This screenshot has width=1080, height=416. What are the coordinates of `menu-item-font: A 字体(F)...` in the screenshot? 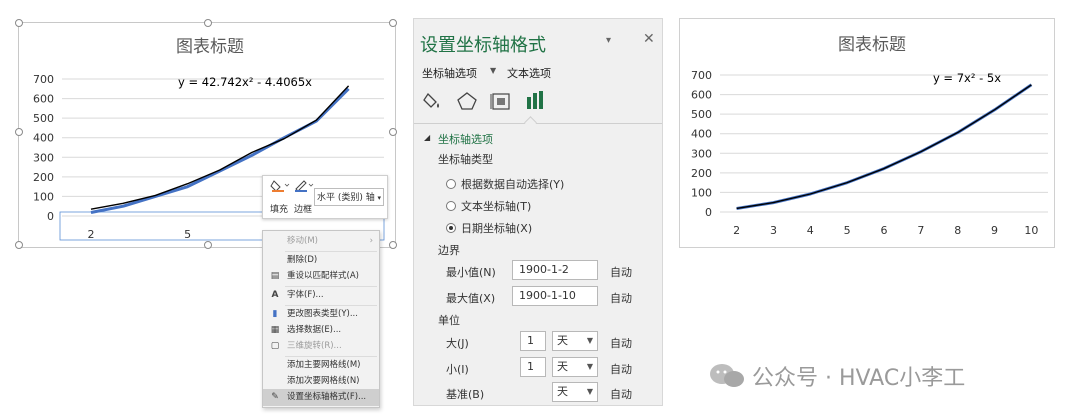 It's located at (321, 295).